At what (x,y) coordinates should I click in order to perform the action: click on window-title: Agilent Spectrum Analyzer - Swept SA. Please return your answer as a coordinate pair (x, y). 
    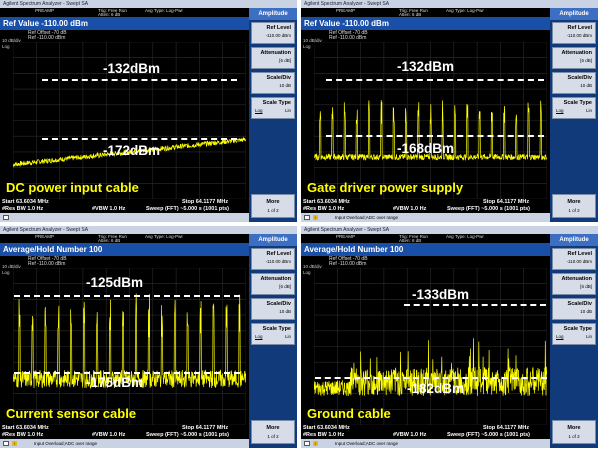
    Looking at the image, I should click on (449, 4).